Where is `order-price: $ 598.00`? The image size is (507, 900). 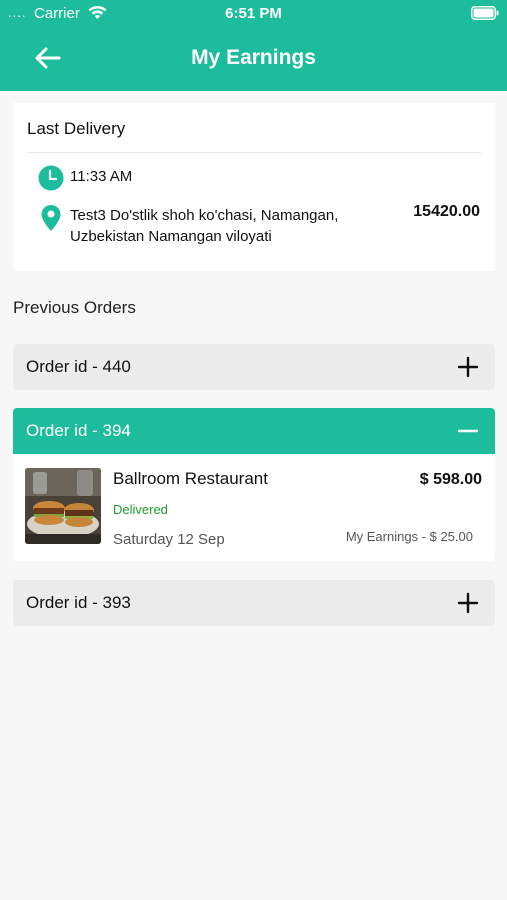 order-price: $ 598.00 is located at coordinates (450, 479).